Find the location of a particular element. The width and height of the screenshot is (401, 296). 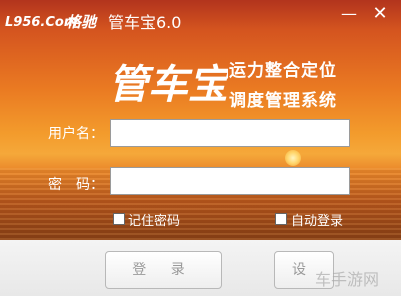

password-input is located at coordinates (230, 181).